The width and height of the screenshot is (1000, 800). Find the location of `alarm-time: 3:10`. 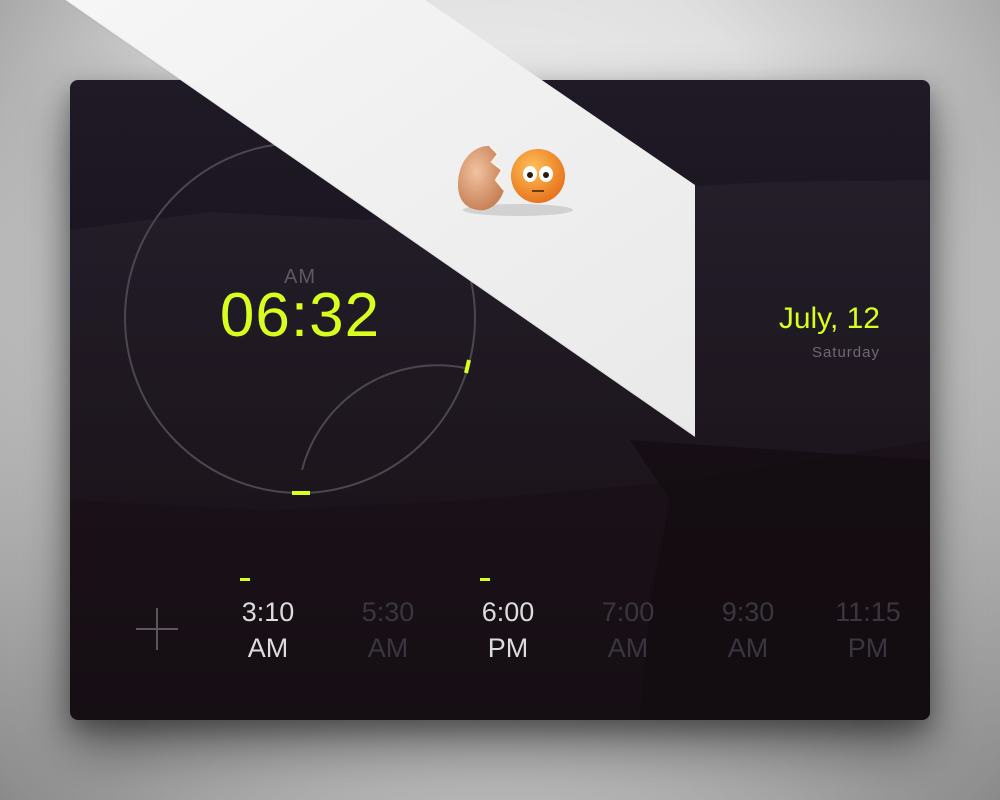

alarm-time: 3:10 is located at coordinates (268, 612).